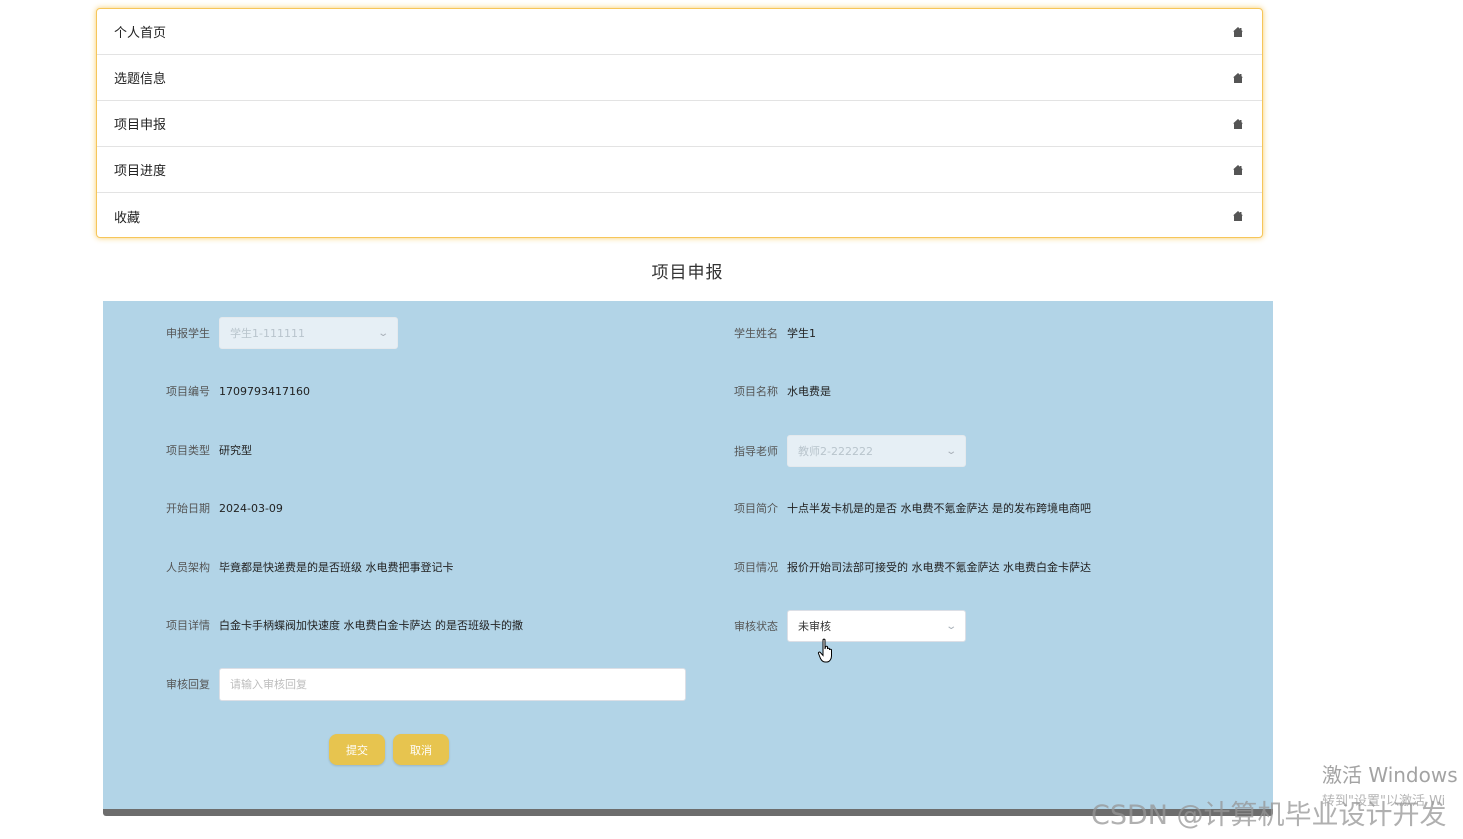 The image size is (1463, 839). I want to click on field-label: 项目类型, so click(188, 450).